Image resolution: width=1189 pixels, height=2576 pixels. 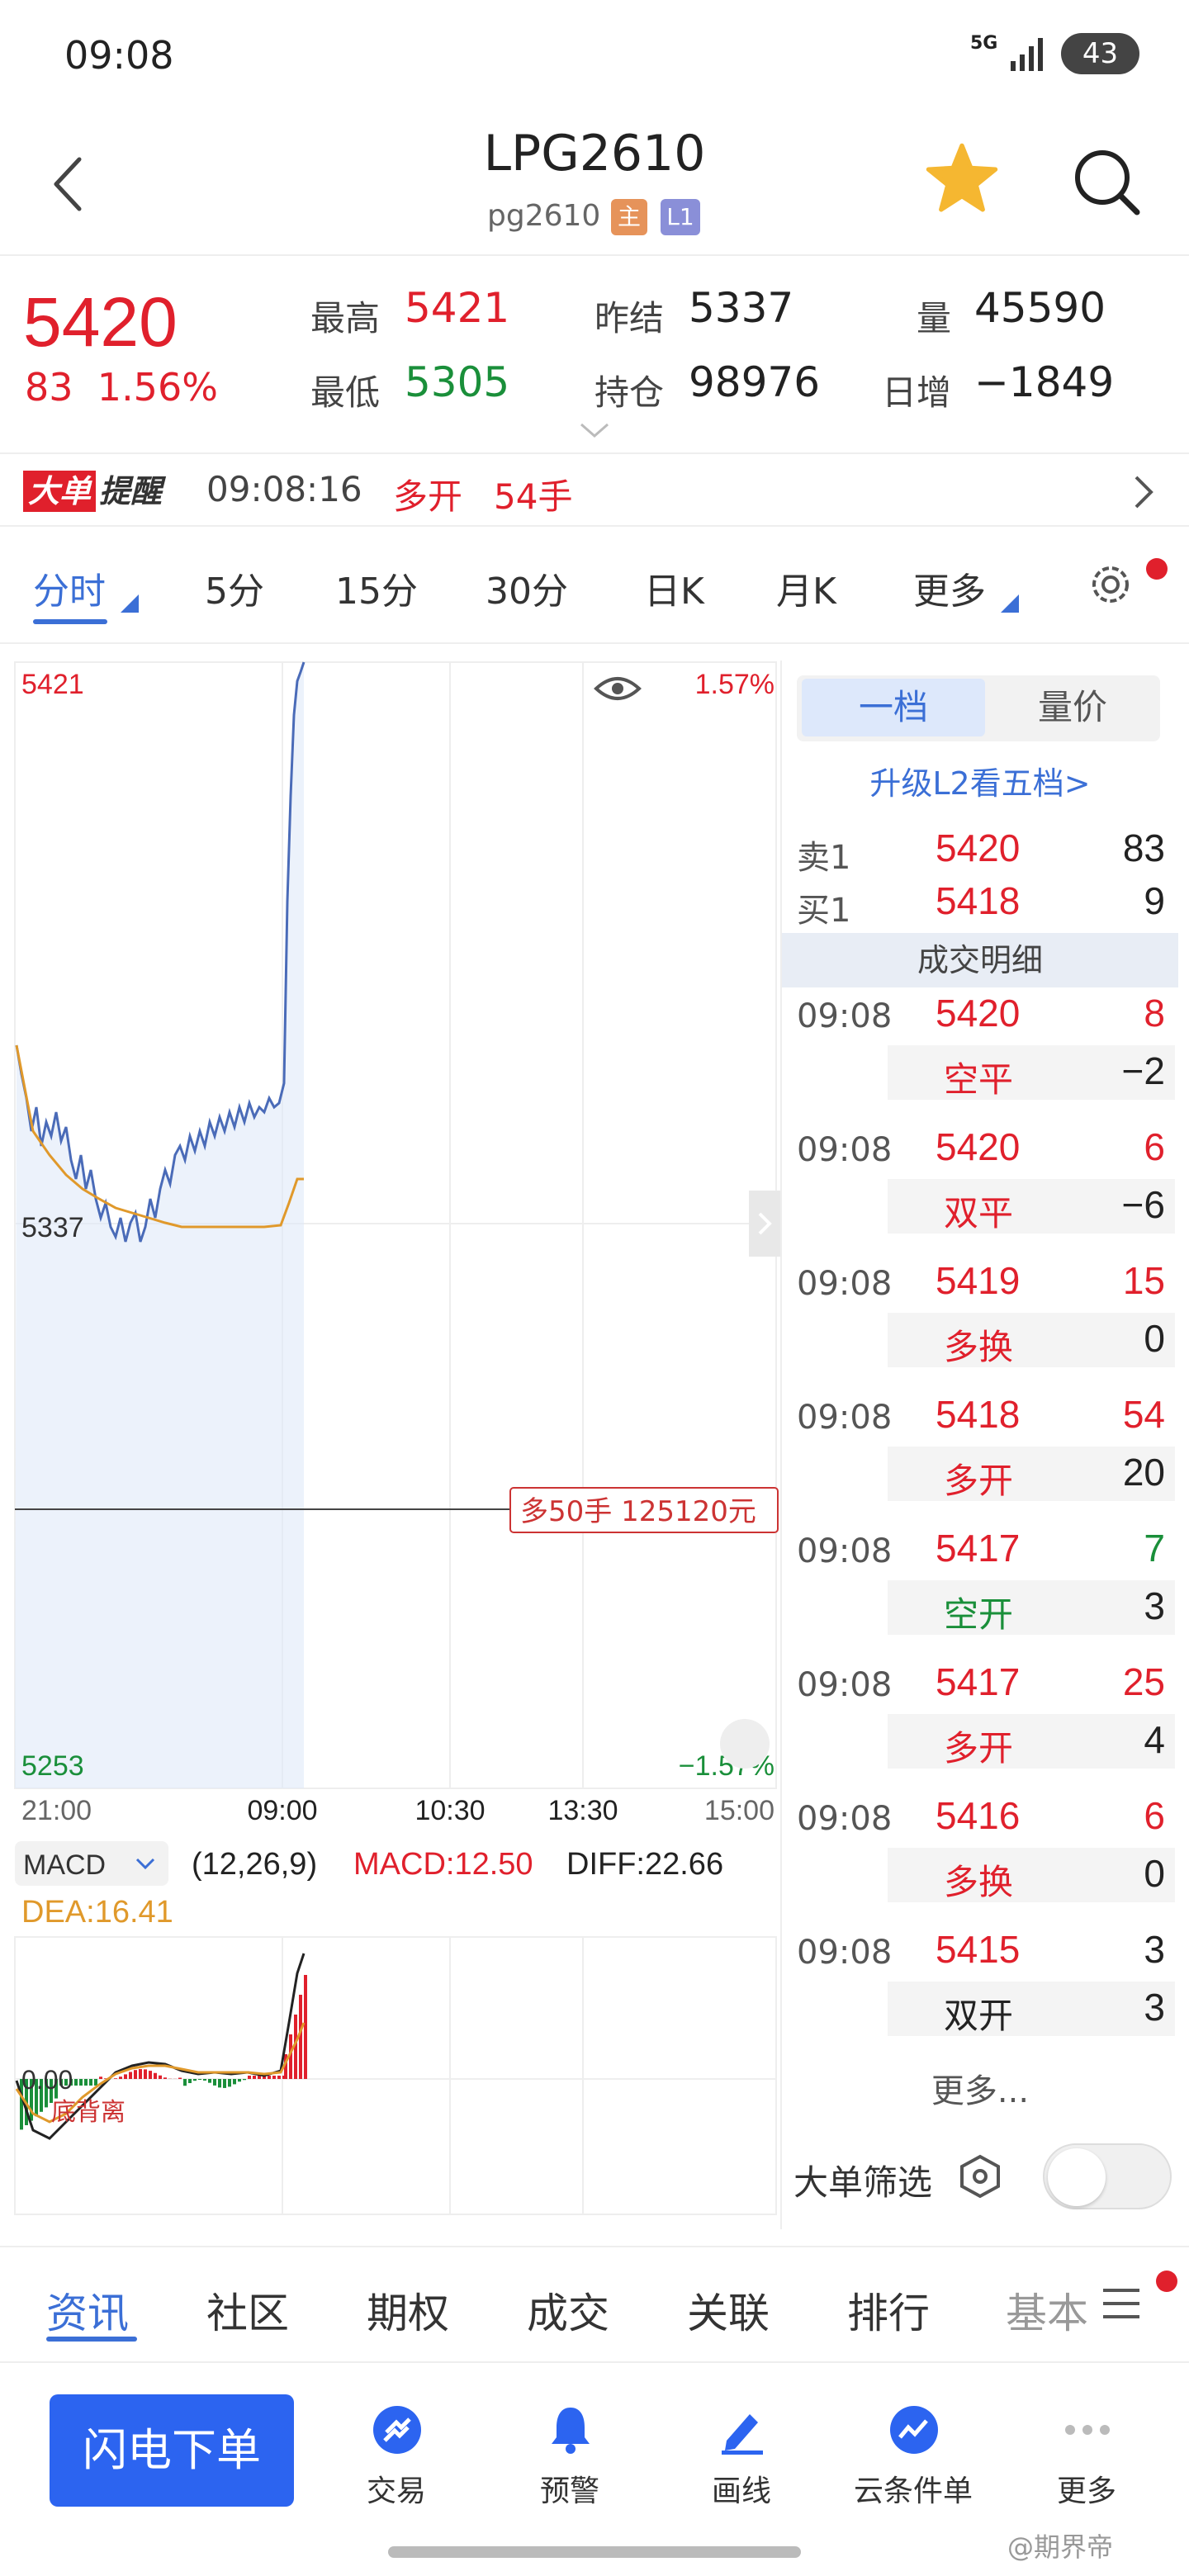 What do you see at coordinates (1110, 584) in the screenshot?
I see `gear-icon` at bounding box center [1110, 584].